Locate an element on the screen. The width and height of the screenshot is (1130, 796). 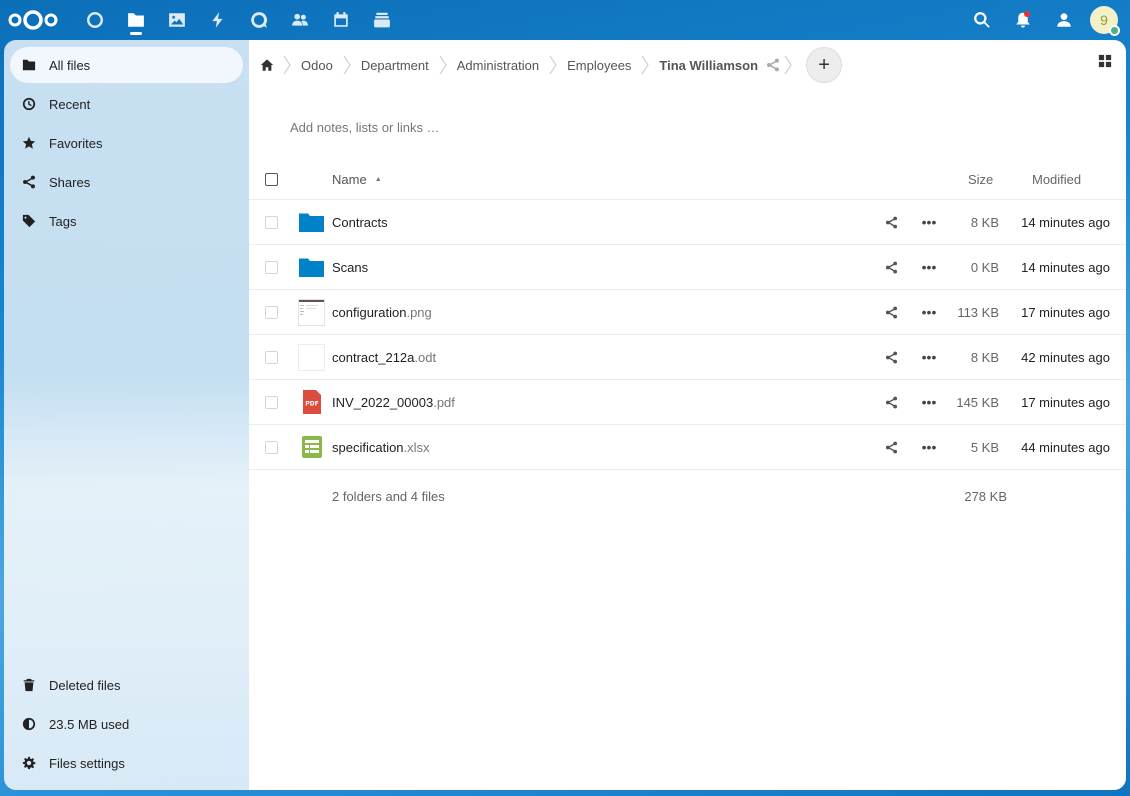
table-row: Contracts ••• 8 KB 14 minutes ago is located at coordinates (687, 222).